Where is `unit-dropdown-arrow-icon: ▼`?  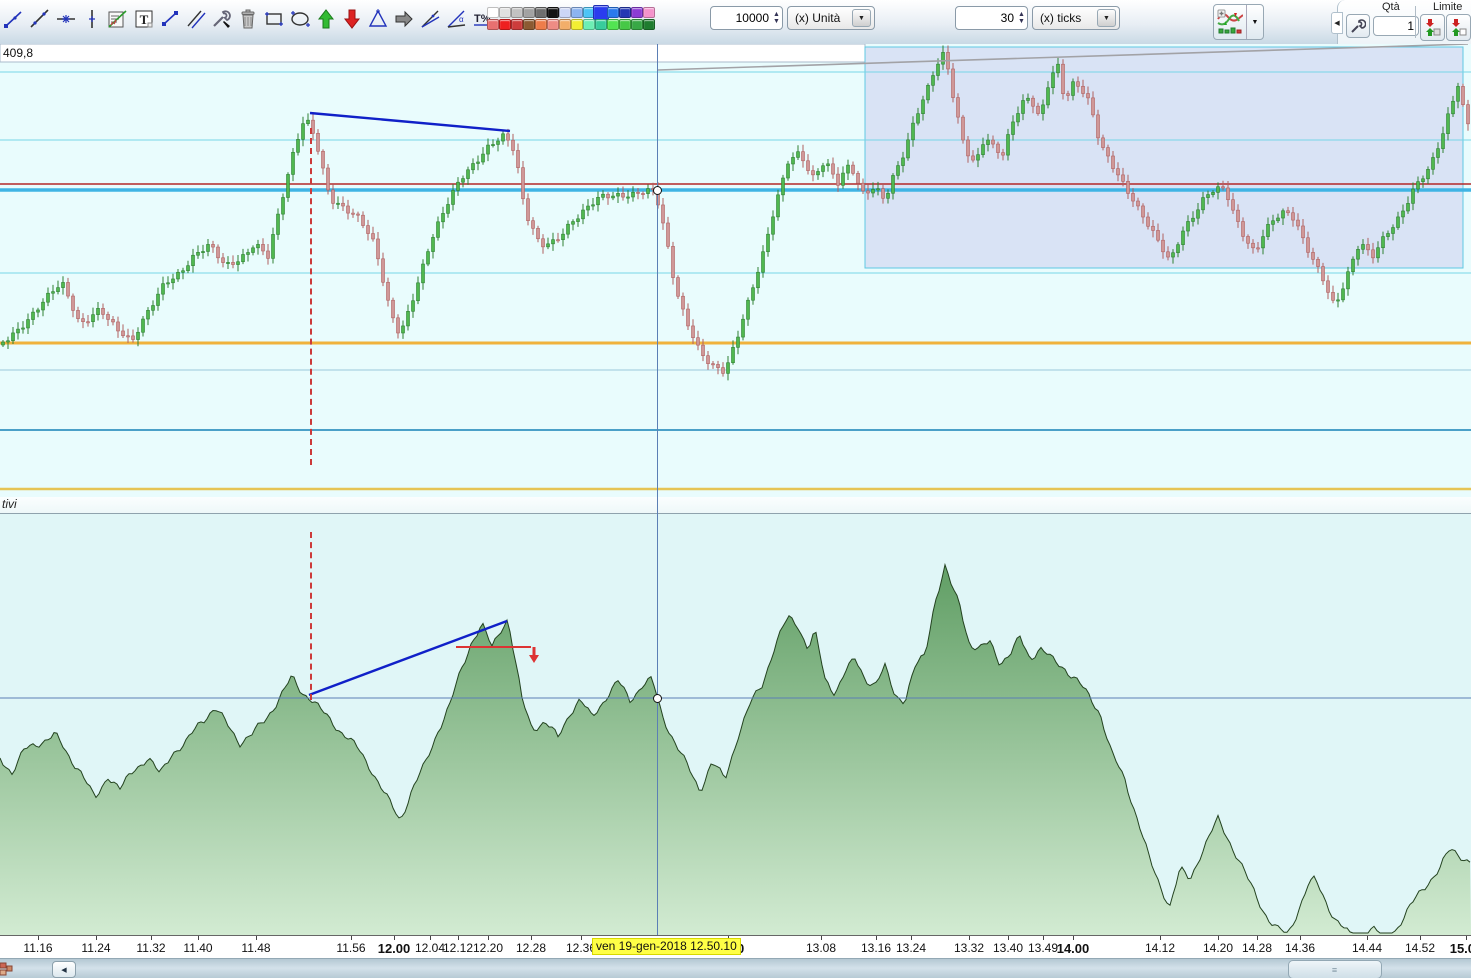 unit-dropdown-arrow-icon: ▼ is located at coordinates (861, 18).